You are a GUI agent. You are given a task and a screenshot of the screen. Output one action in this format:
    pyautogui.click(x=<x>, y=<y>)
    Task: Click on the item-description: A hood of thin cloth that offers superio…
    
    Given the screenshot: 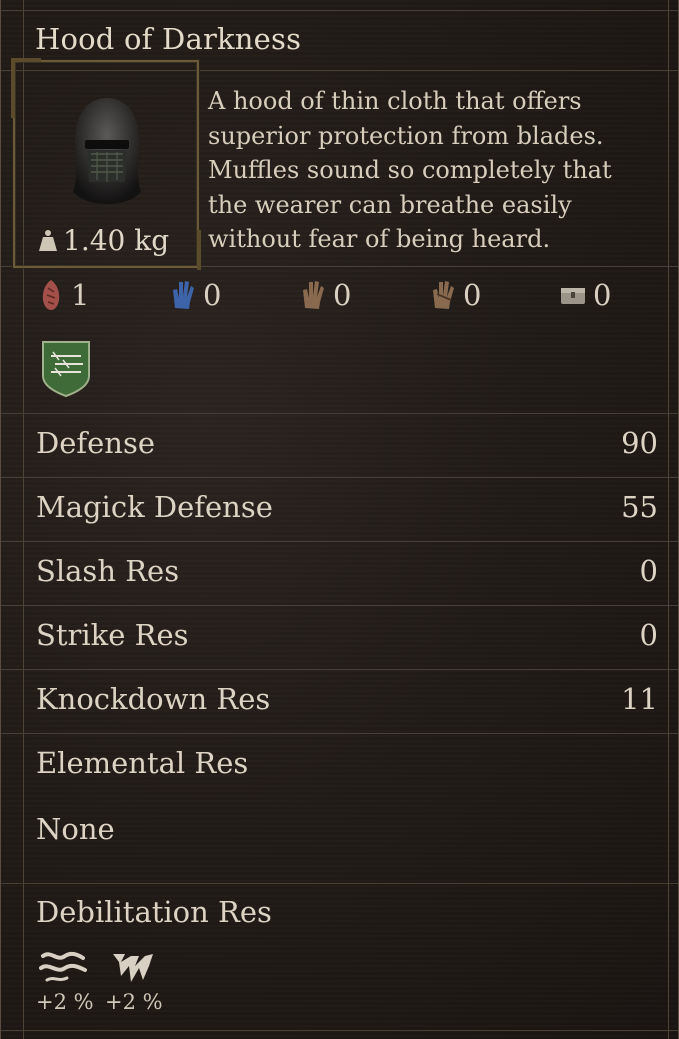 What is the action you would take?
    pyautogui.click(x=428, y=170)
    